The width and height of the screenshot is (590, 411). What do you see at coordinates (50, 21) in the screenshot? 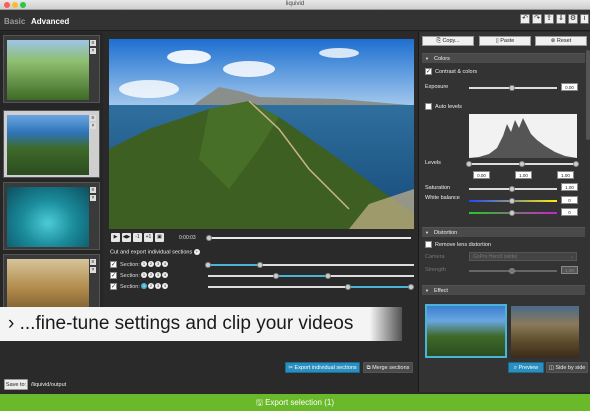
I see `tab-advanced: Advanced` at bounding box center [50, 21].